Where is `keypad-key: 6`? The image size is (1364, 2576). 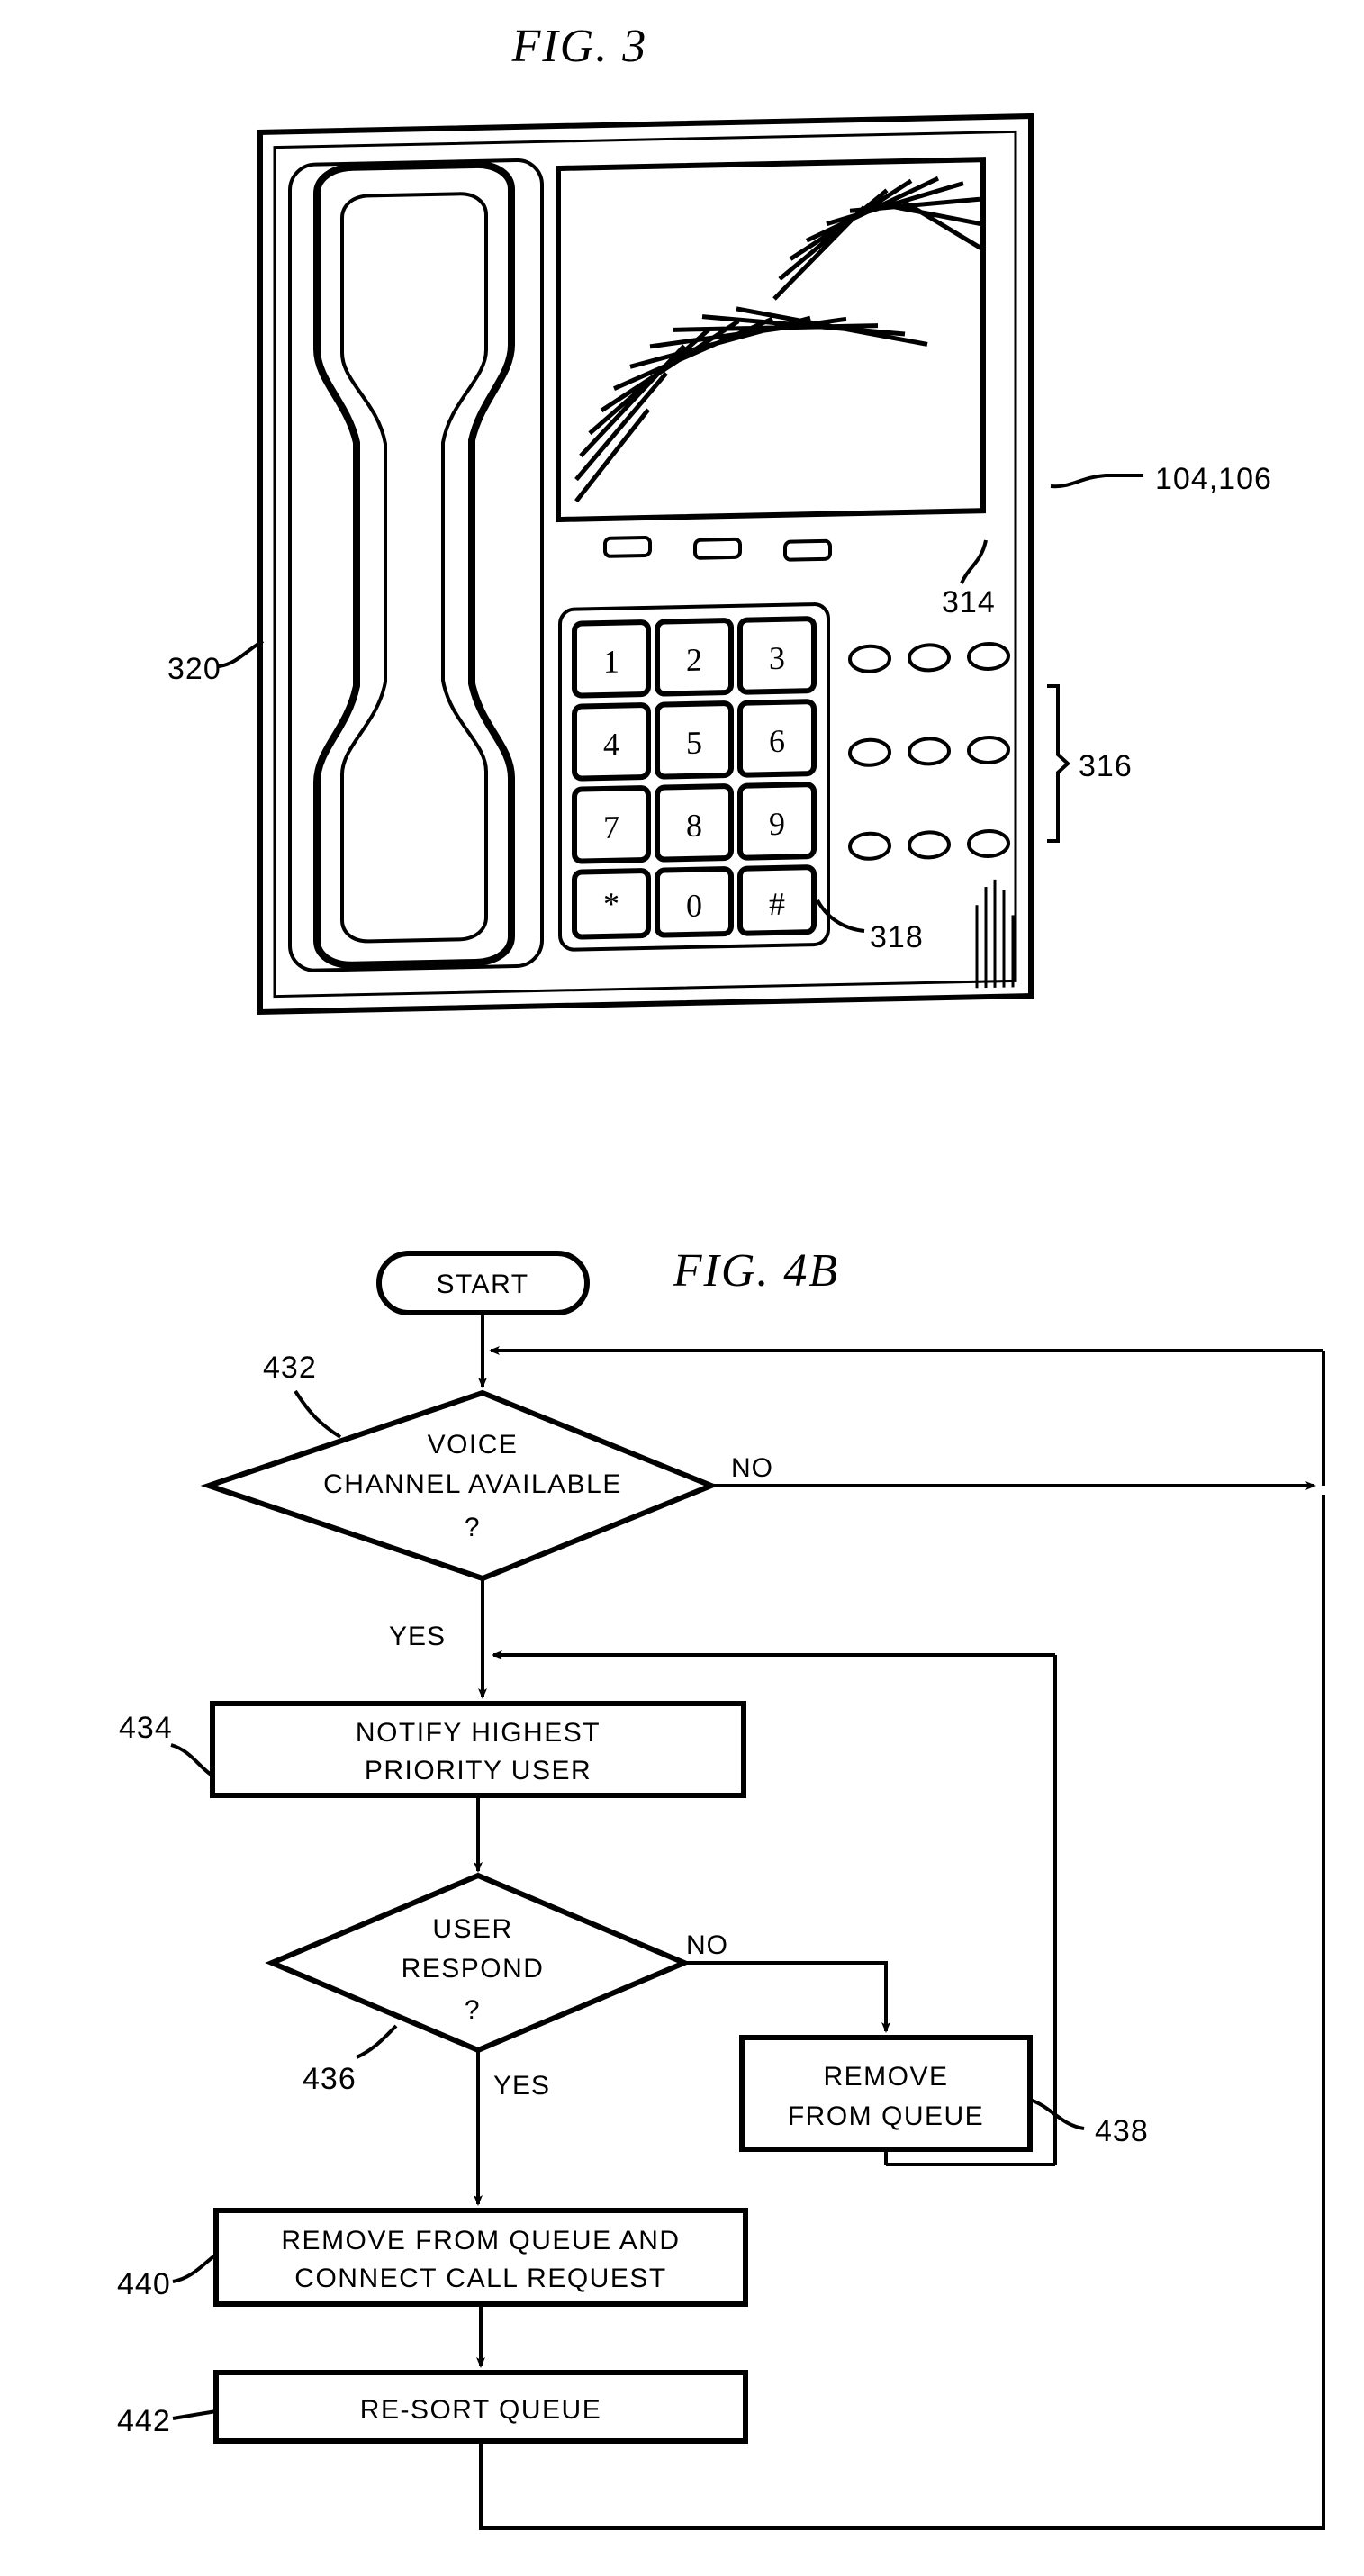
keypad-key: 6 is located at coordinates (777, 738).